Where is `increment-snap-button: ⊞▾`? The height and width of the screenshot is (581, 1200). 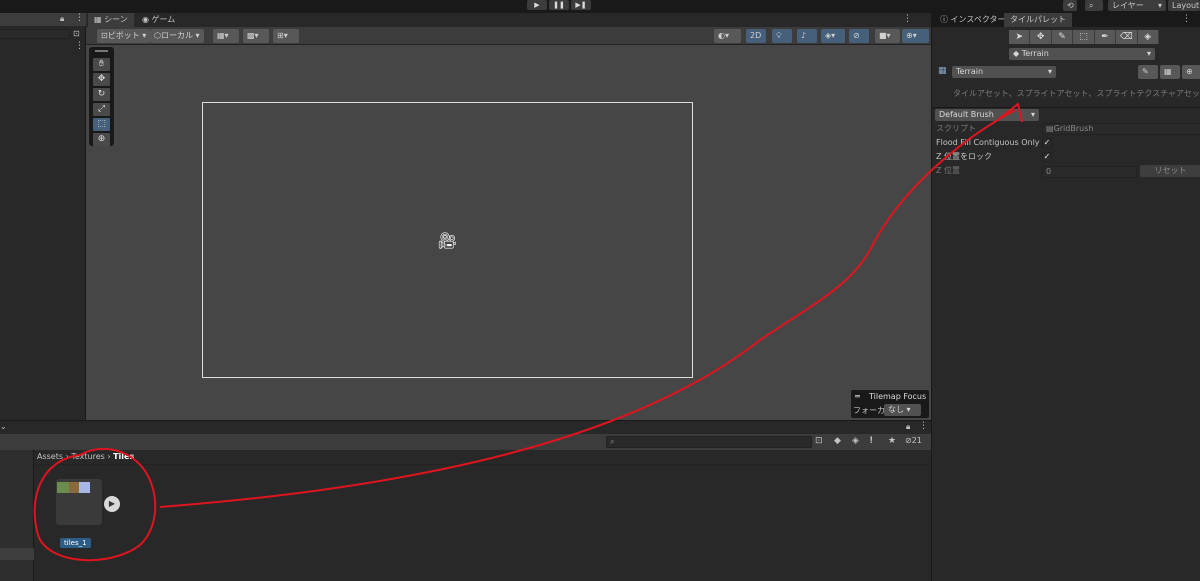 increment-snap-button: ⊞▾ is located at coordinates (286, 36).